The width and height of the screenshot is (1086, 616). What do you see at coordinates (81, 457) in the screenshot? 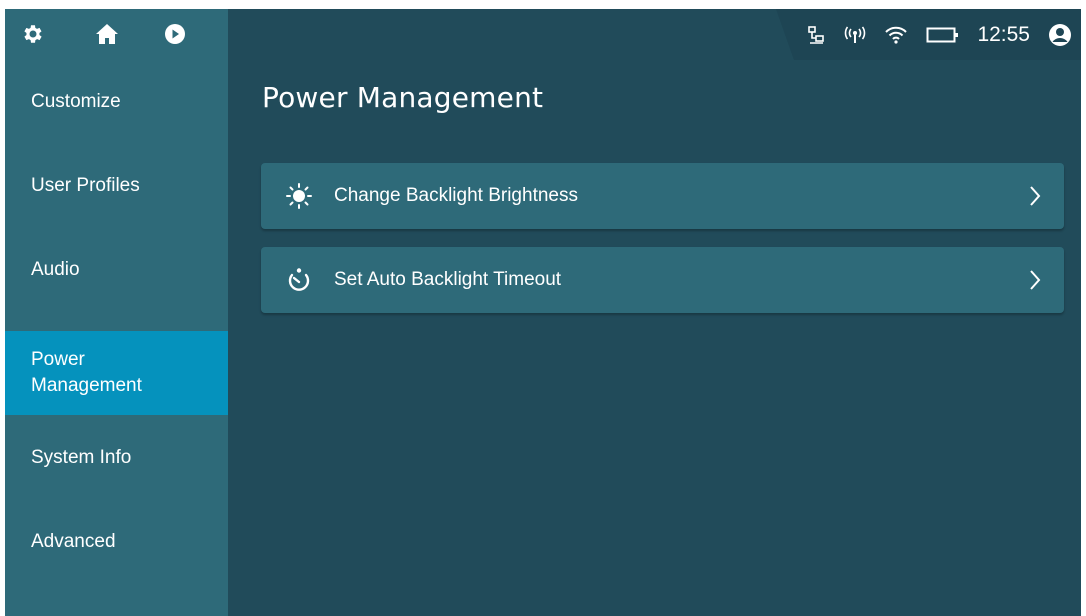
I see `sidebar-item-label: System Info` at bounding box center [81, 457].